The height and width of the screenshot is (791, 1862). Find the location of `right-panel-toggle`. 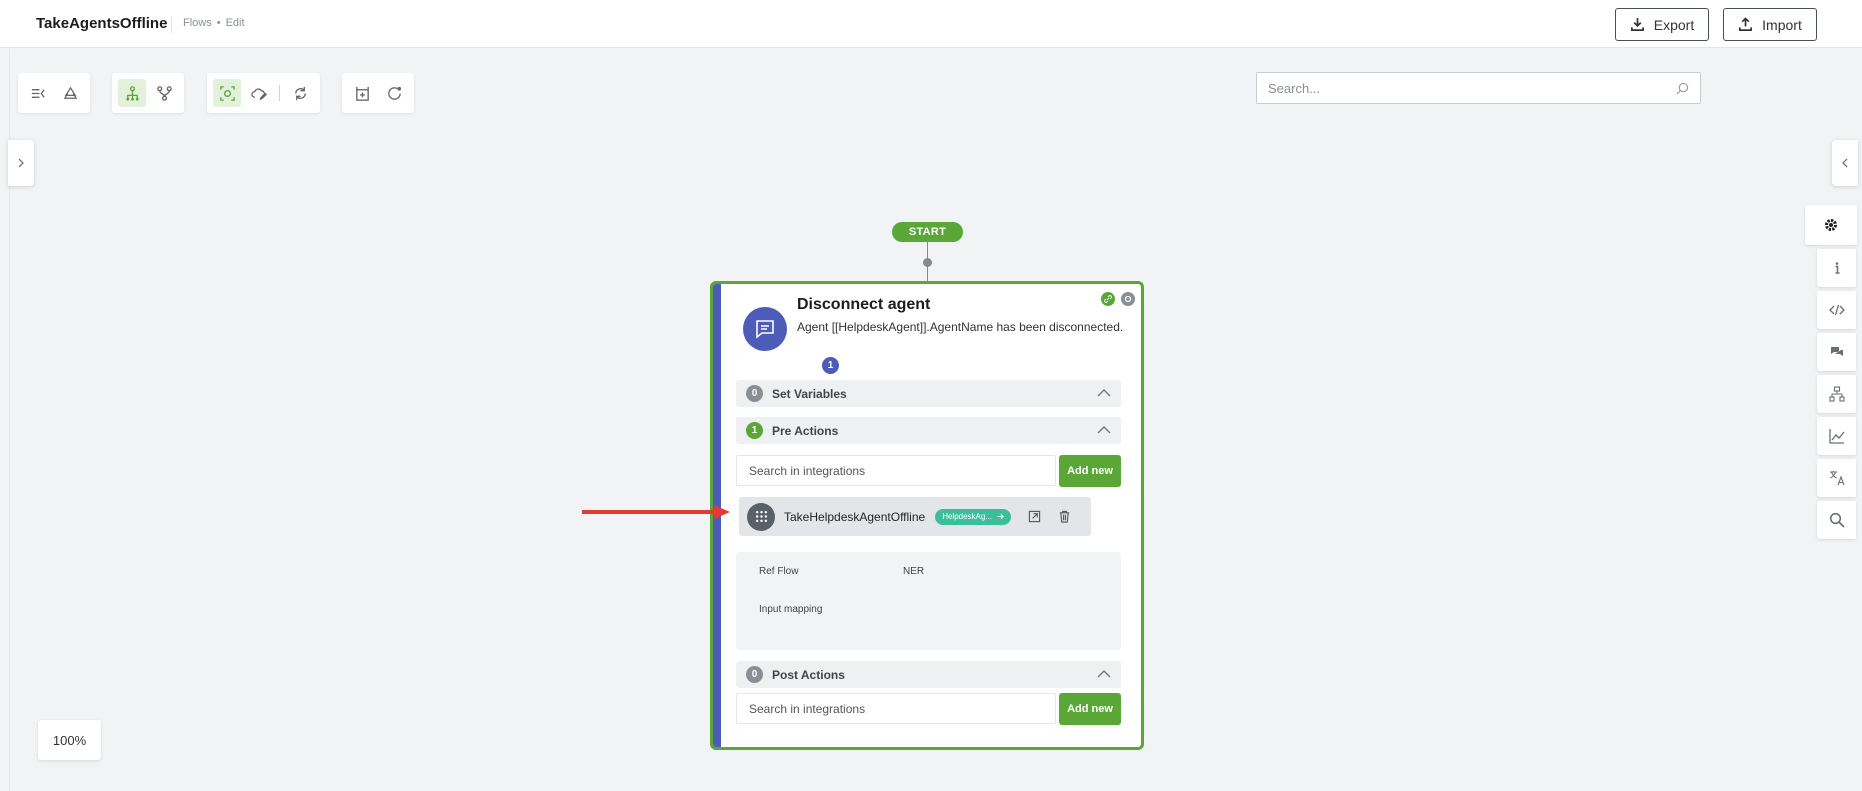

right-panel-toggle is located at coordinates (1845, 163).